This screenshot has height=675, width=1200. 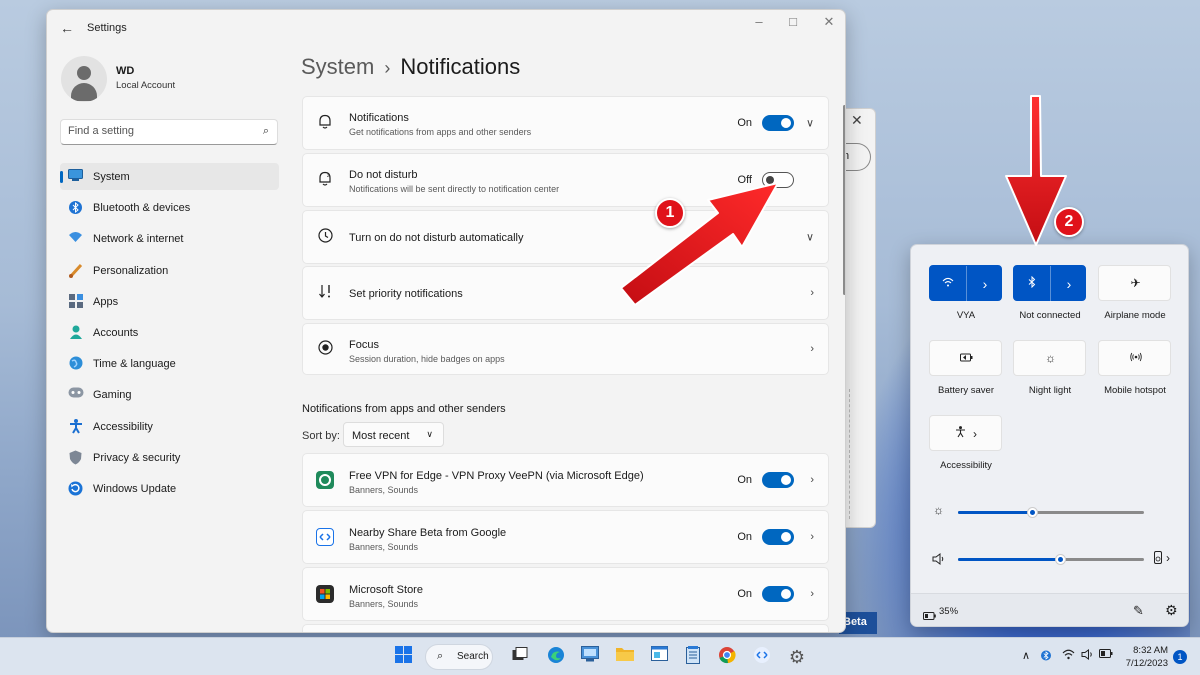 What do you see at coordinates (659, 657) in the screenshot?
I see `app-window-icon` at bounding box center [659, 657].